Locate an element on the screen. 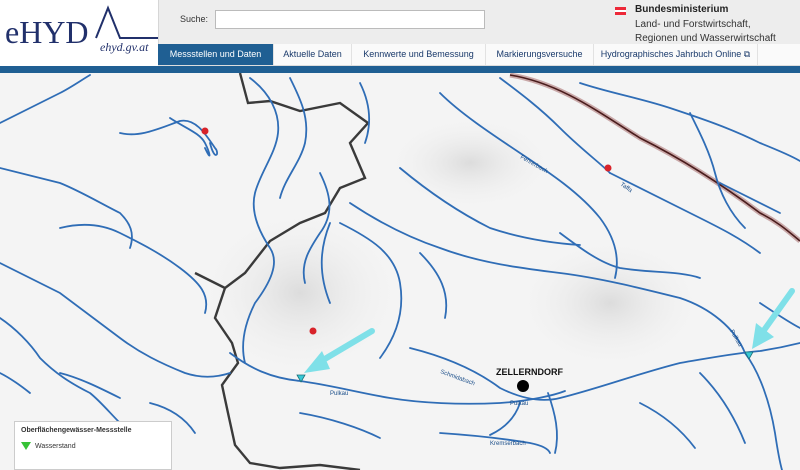 This screenshot has width=800, height=470. logo-site: ehyd.gv.at is located at coordinates (124, 47).